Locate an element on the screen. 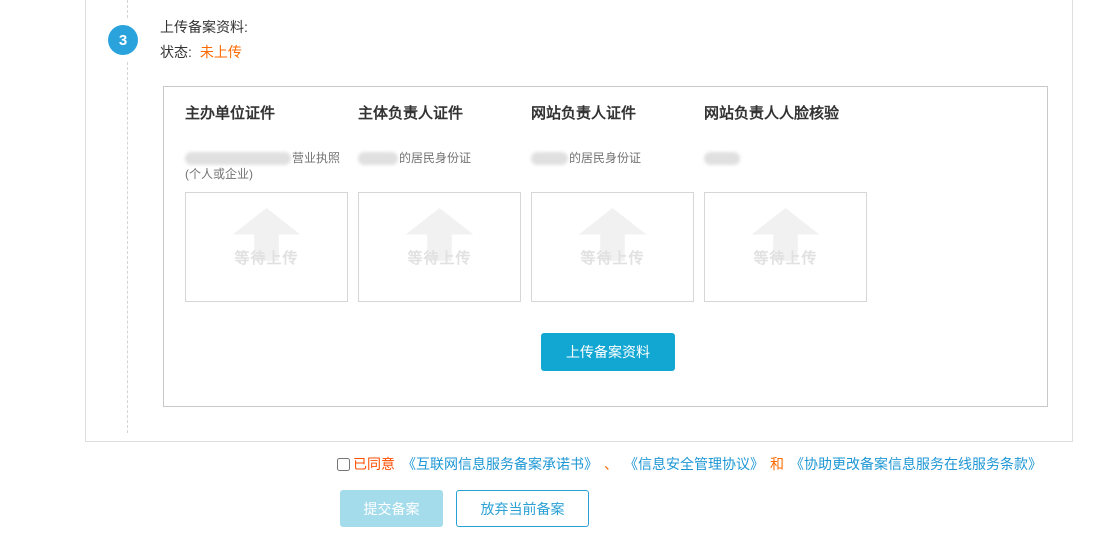 The width and height of the screenshot is (1102, 547). column-subject-owner-certificate: 主体负责人证件 的居民身份证 等待上传 is located at coordinates (439, 203).